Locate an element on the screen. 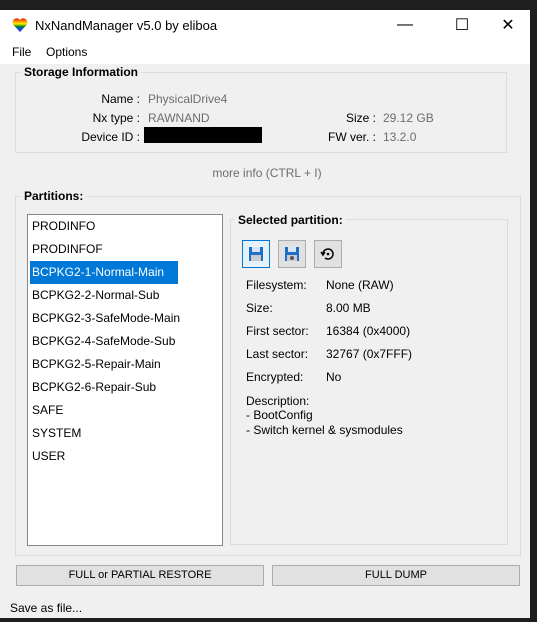  partition-item: PRODINFO is located at coordinates (62, 226).